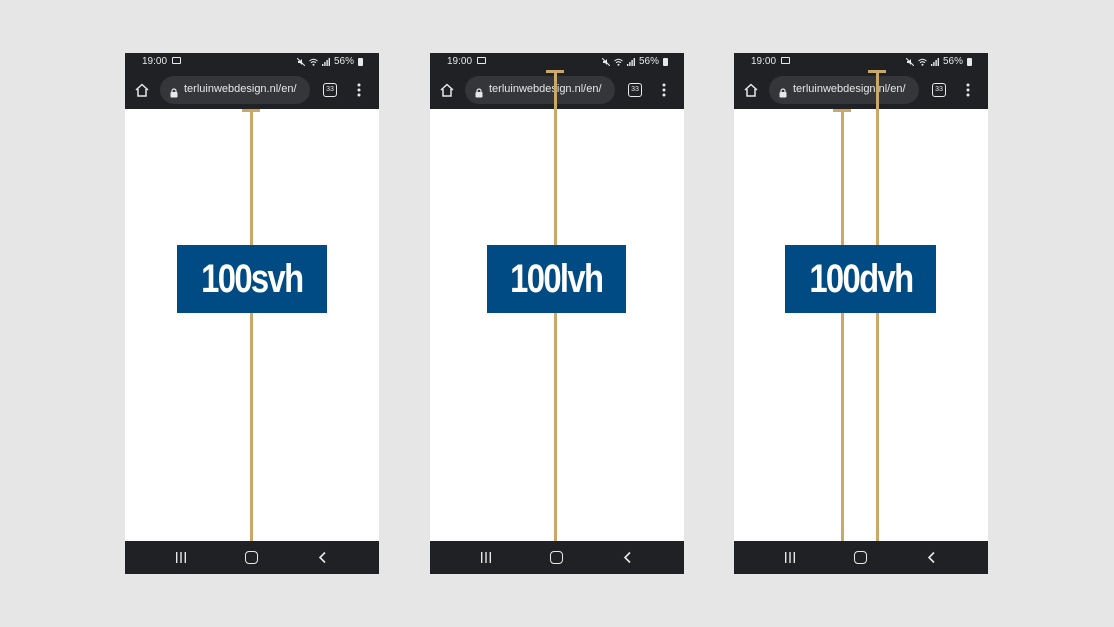  I want to click on viewport-height-line, so click(251, 325).